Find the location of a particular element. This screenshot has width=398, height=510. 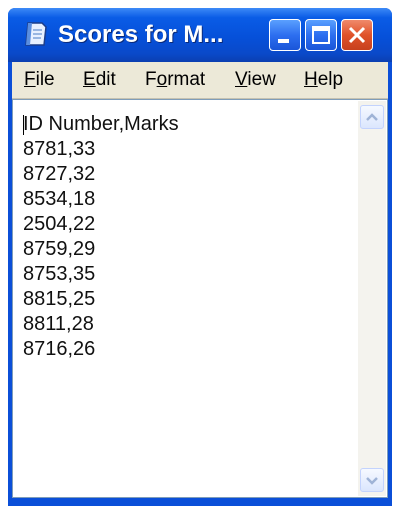

menu-view-label: iew is located at coordinates (261, 79).